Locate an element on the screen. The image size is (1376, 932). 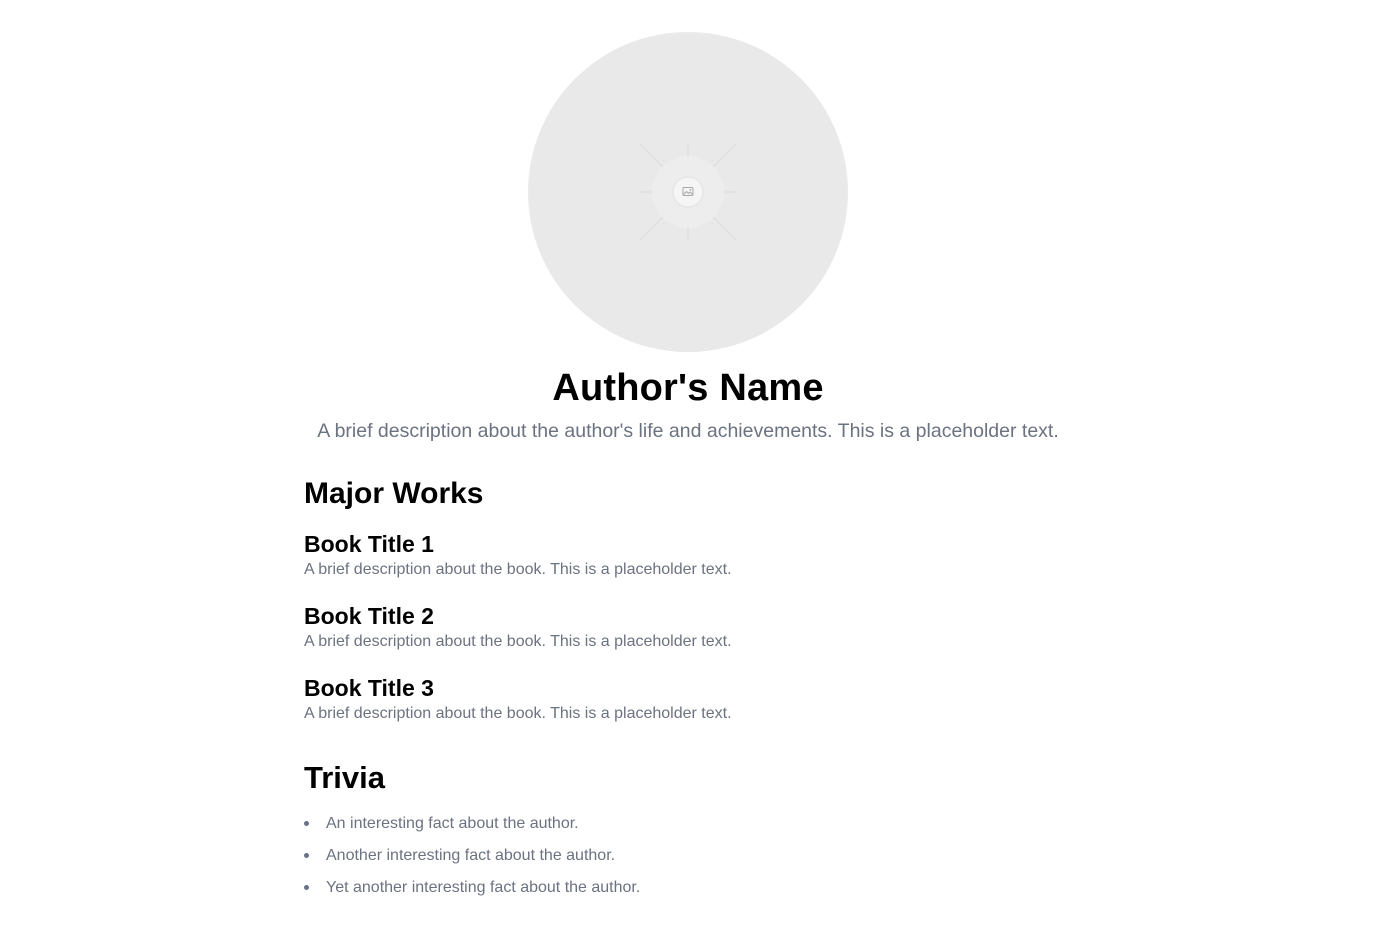
trivia-text: An interesting fact about the author. is located at coordinates (452, 823).